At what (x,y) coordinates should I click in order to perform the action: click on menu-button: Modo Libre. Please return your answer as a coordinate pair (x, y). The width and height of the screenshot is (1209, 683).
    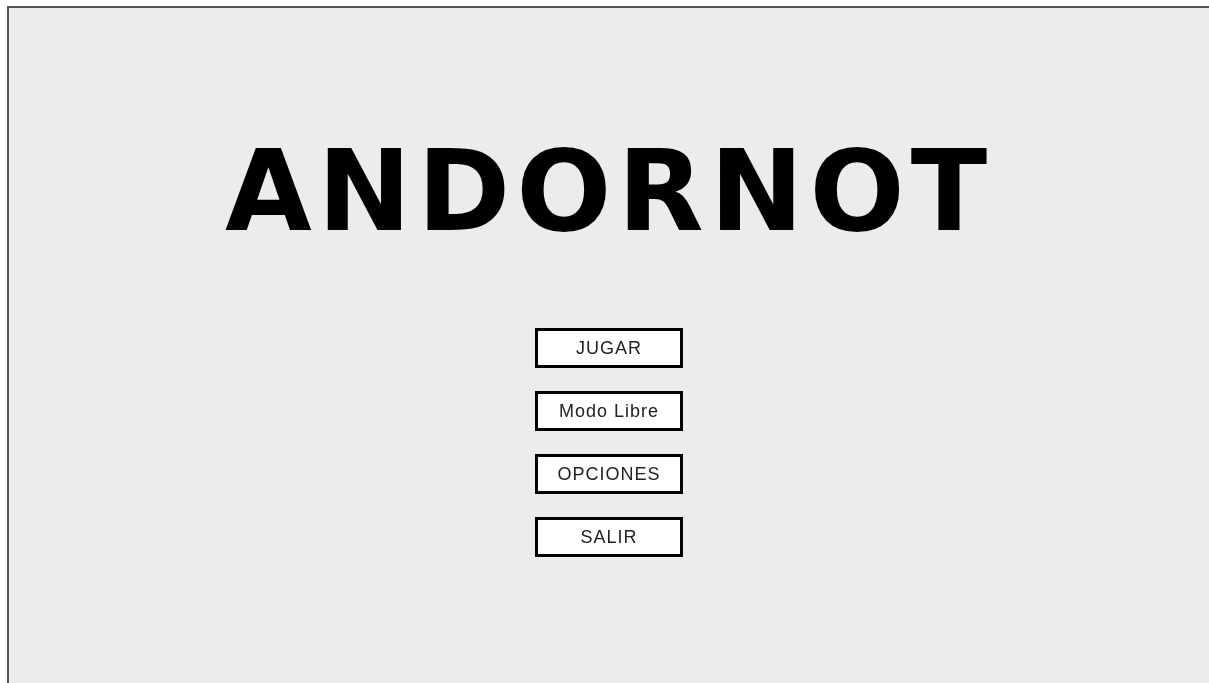
    Looking at the image, I should click on (609, 411).